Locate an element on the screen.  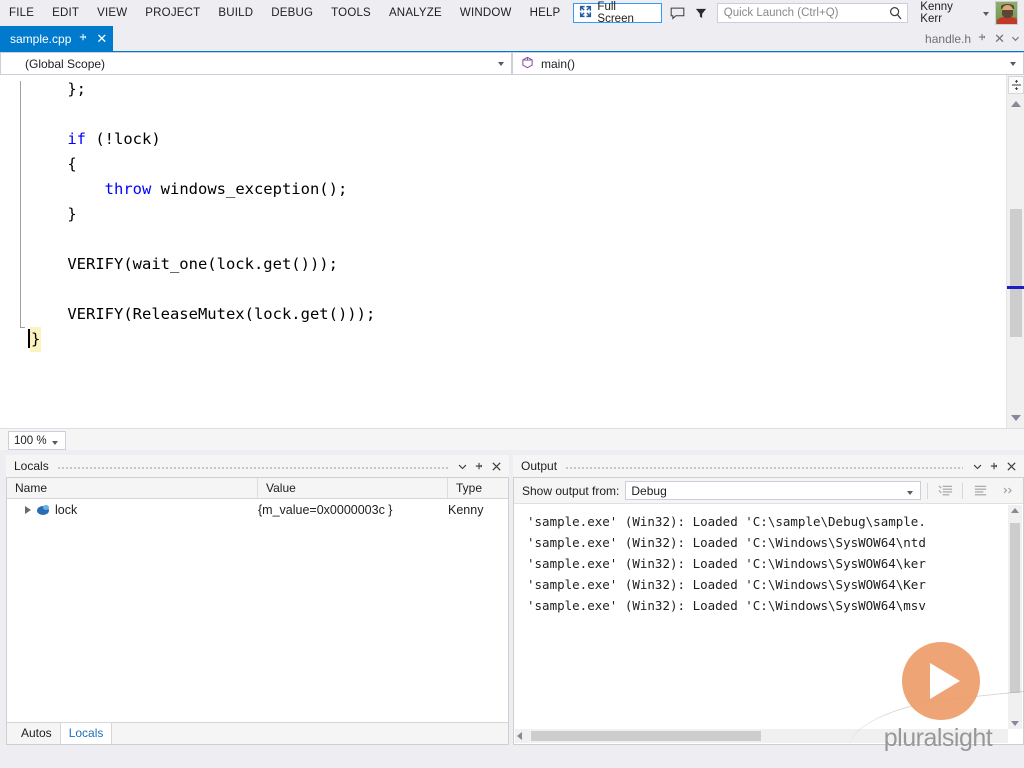
locals-row-name: lock is located at coordinates (66, 510).